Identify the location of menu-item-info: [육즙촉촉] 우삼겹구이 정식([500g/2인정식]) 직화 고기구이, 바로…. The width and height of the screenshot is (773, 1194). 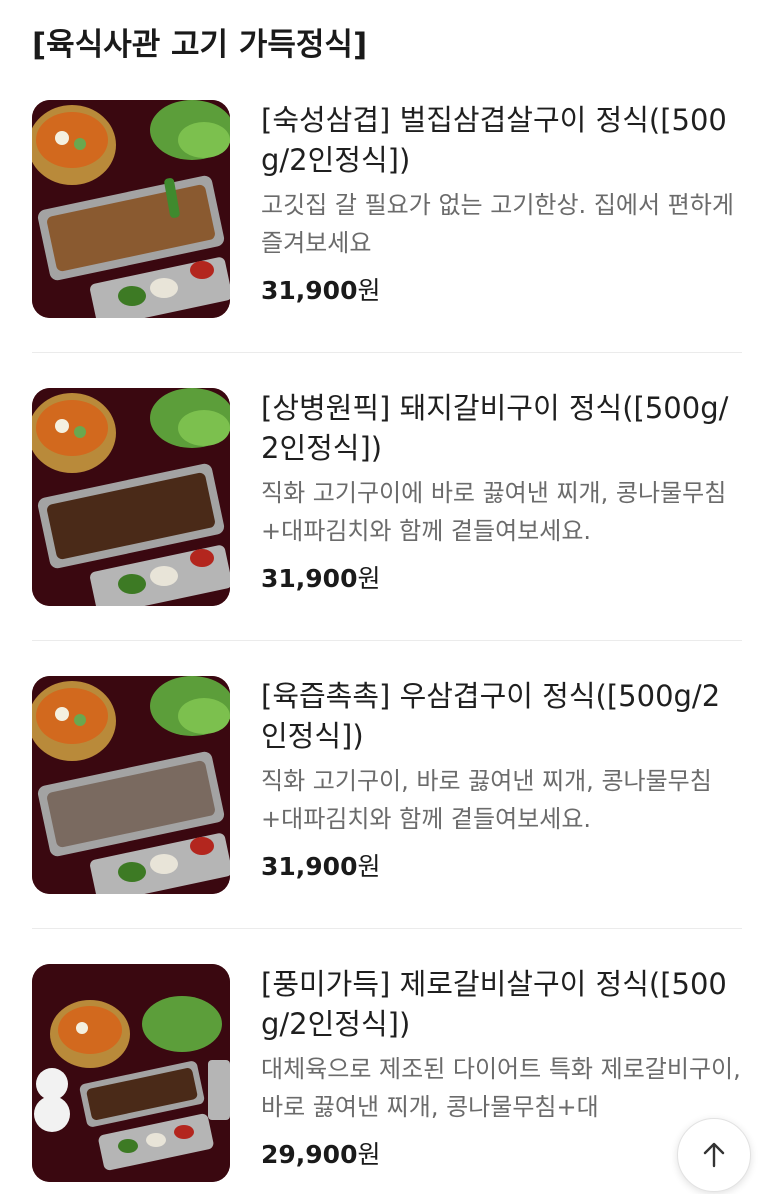
(501, 780).